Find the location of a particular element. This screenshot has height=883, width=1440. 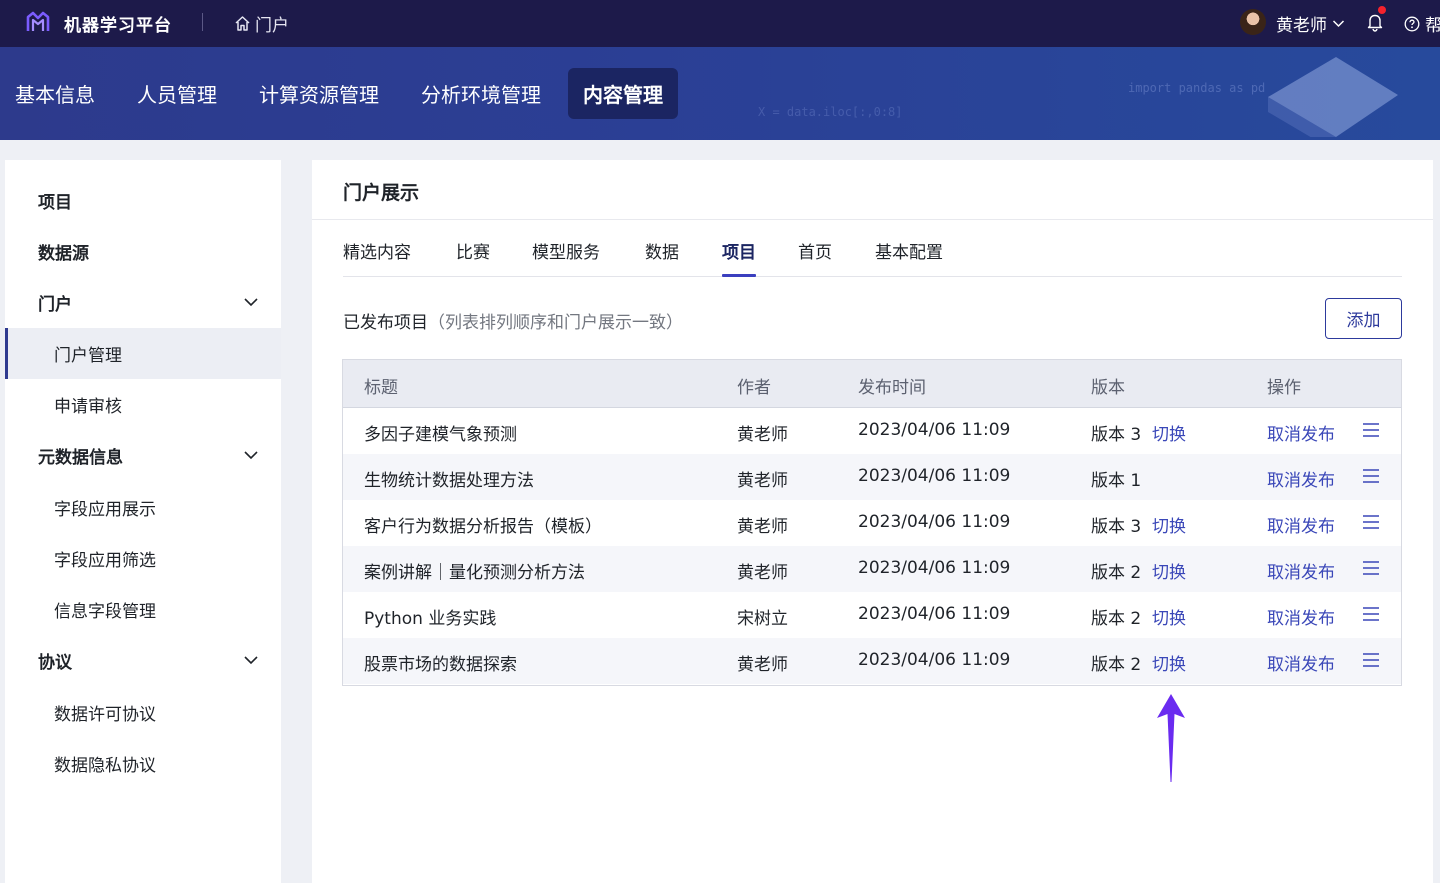

decor-code: import pandas as pd is located at coordinates (1197, 88).